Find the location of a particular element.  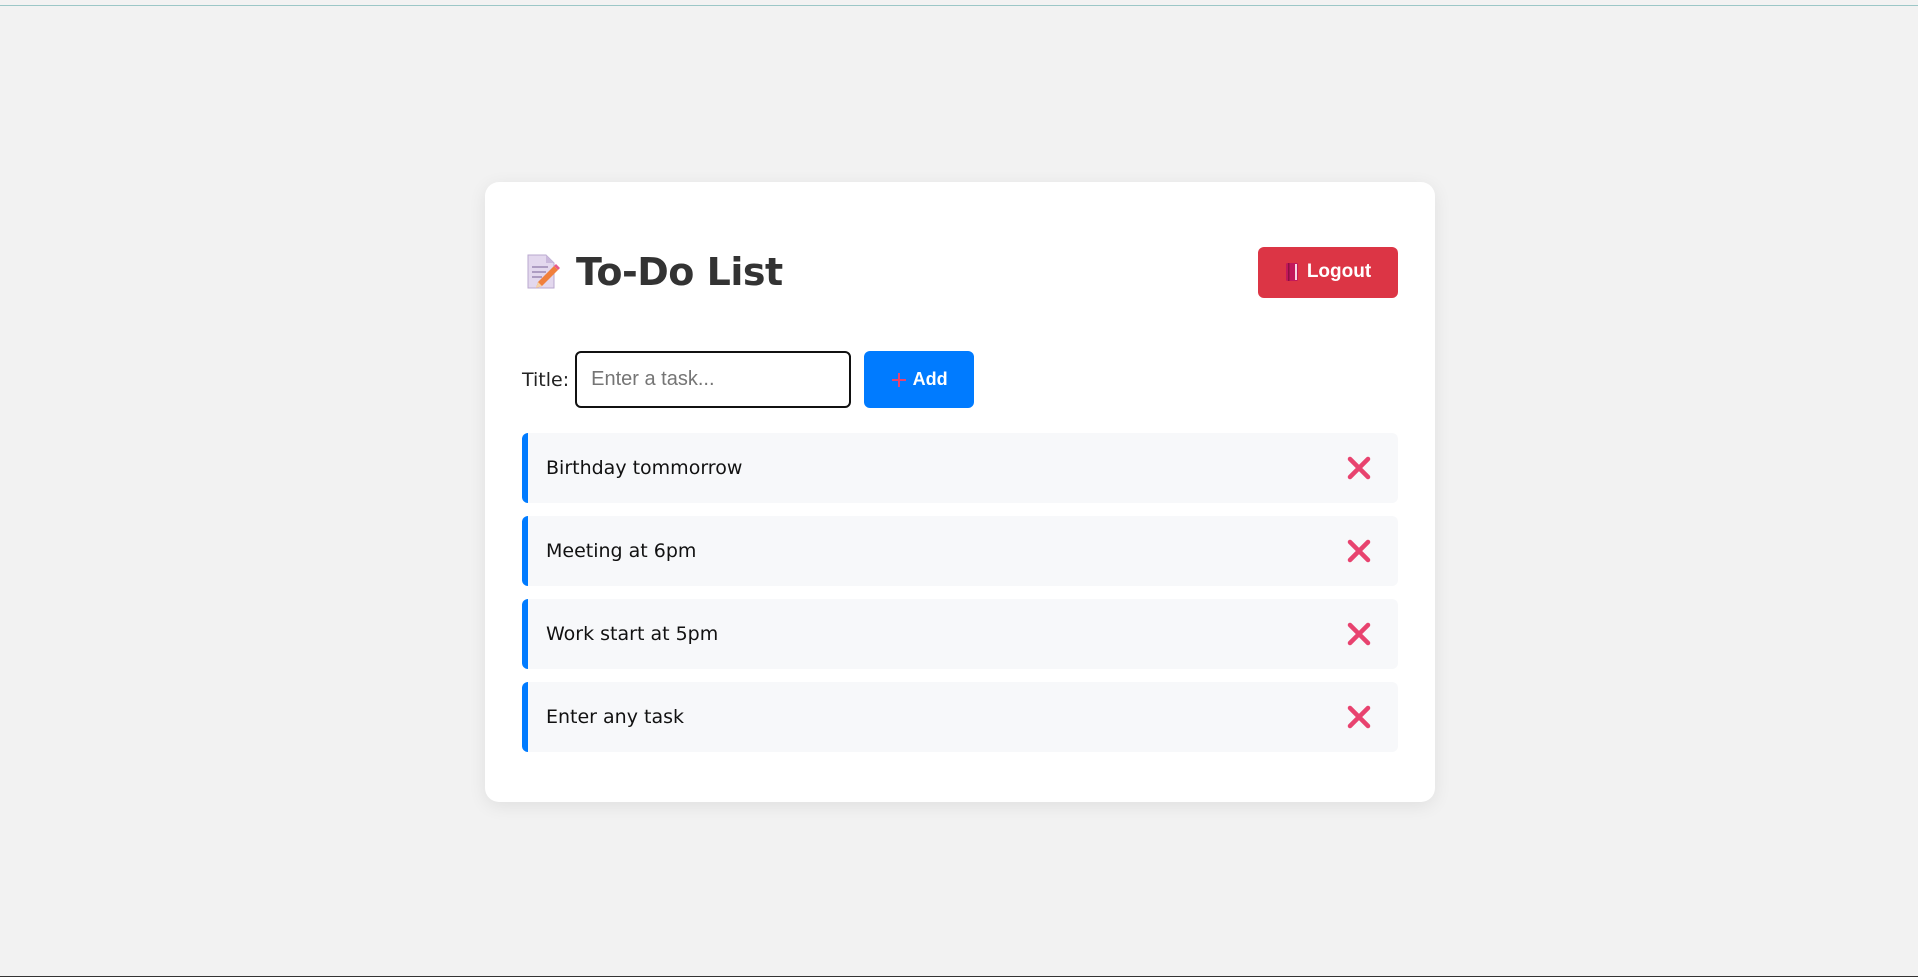

title-label: Title: is located at coordinates (546, 379).